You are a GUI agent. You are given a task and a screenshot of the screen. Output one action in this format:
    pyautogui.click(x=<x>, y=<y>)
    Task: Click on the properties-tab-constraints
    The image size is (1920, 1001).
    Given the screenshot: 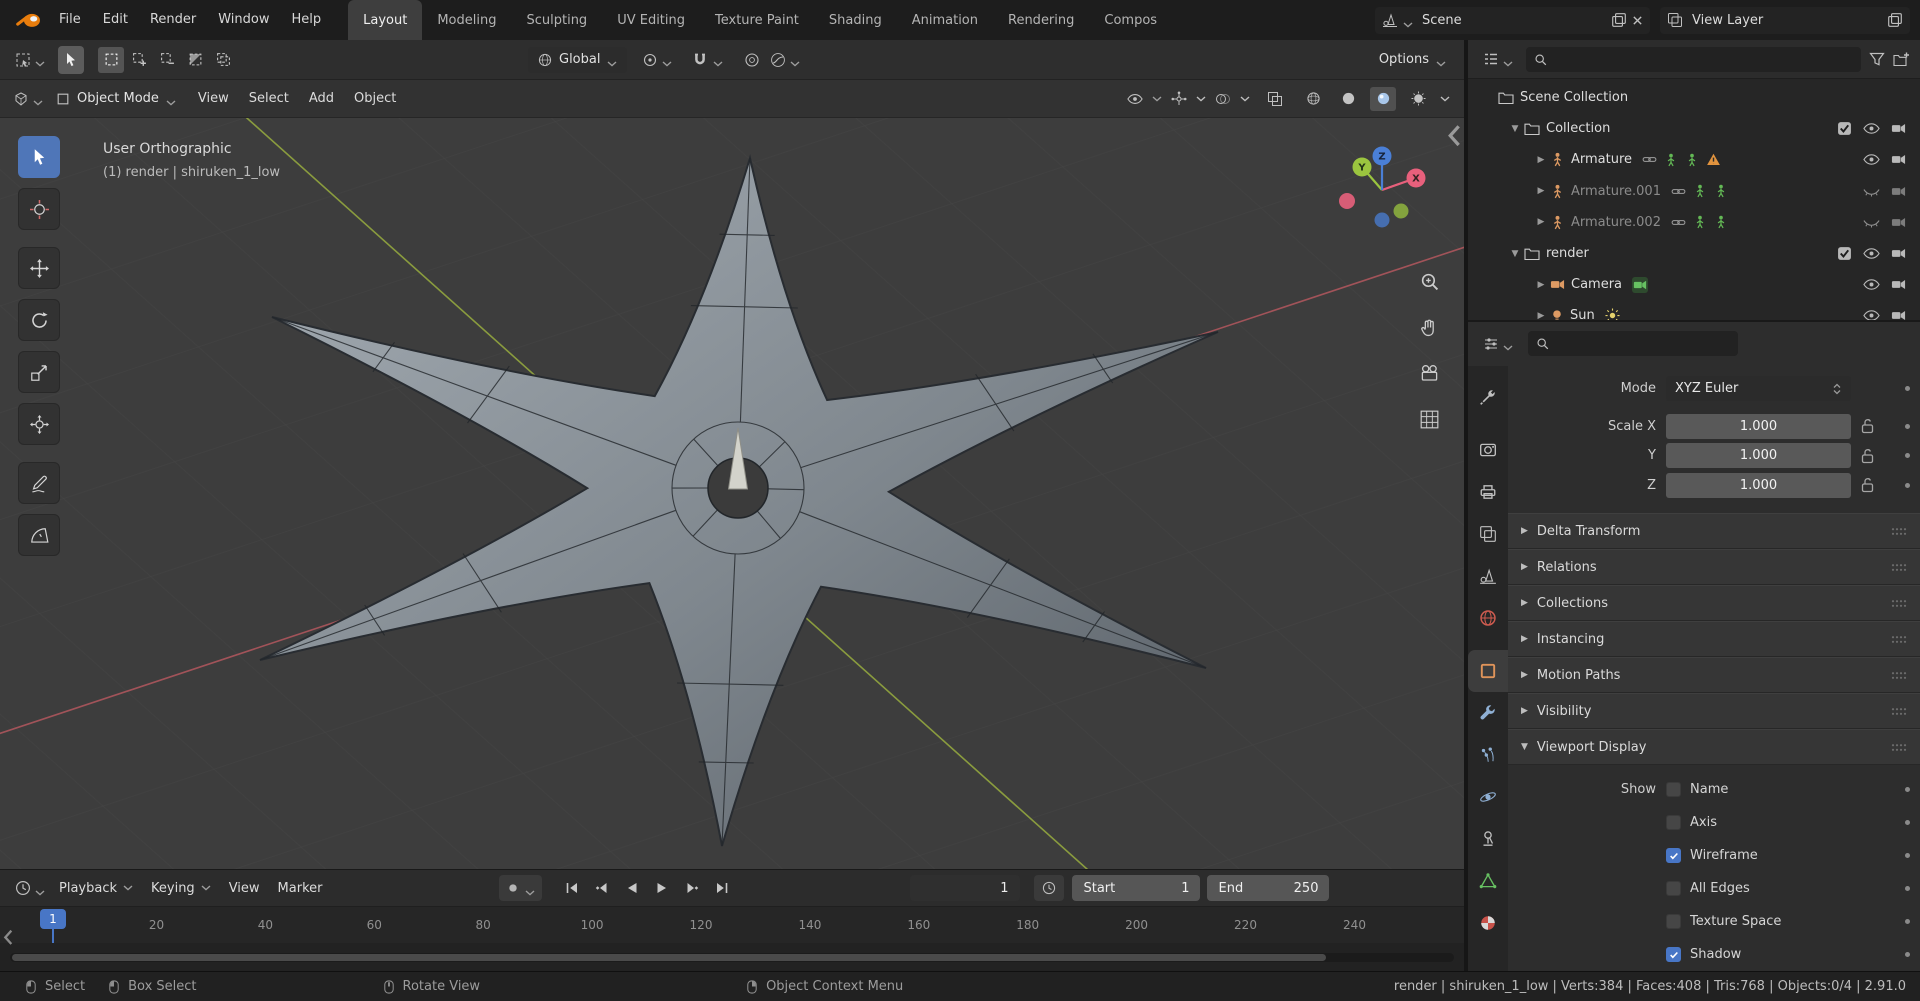 What is the action you would take?
    pyautogui.click(x=1488, y=839)
    